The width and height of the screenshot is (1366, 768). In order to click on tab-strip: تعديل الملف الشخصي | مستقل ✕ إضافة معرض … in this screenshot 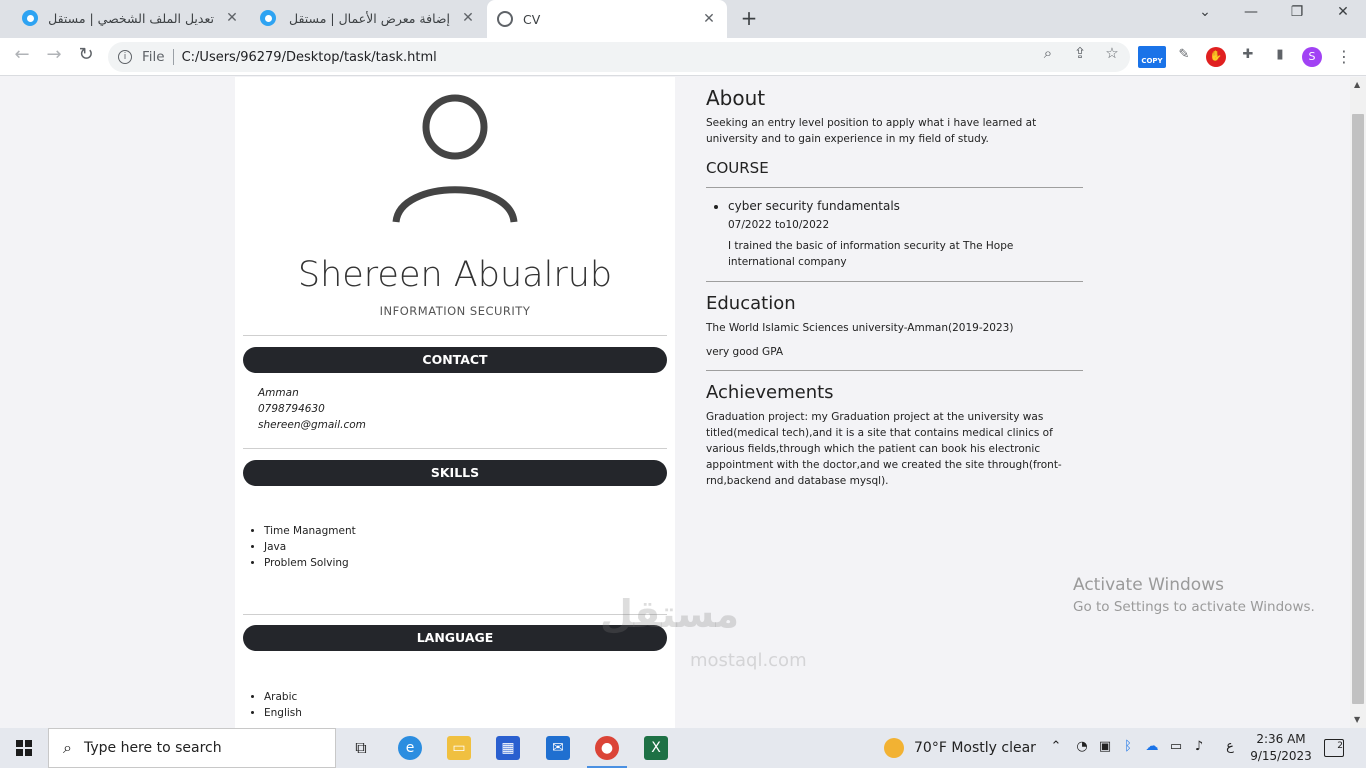, I will do `click(683, 19)`.